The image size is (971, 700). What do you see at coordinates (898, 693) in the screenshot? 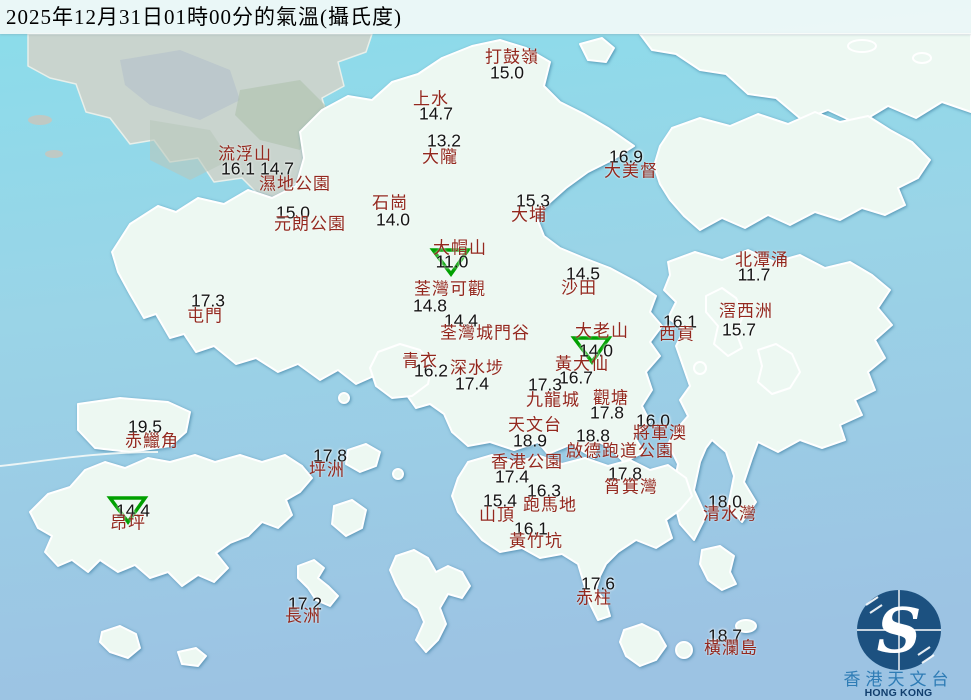
I see `logo-name-english: HONG KONG OBSERVATORY` at bounding box center [898, 693].